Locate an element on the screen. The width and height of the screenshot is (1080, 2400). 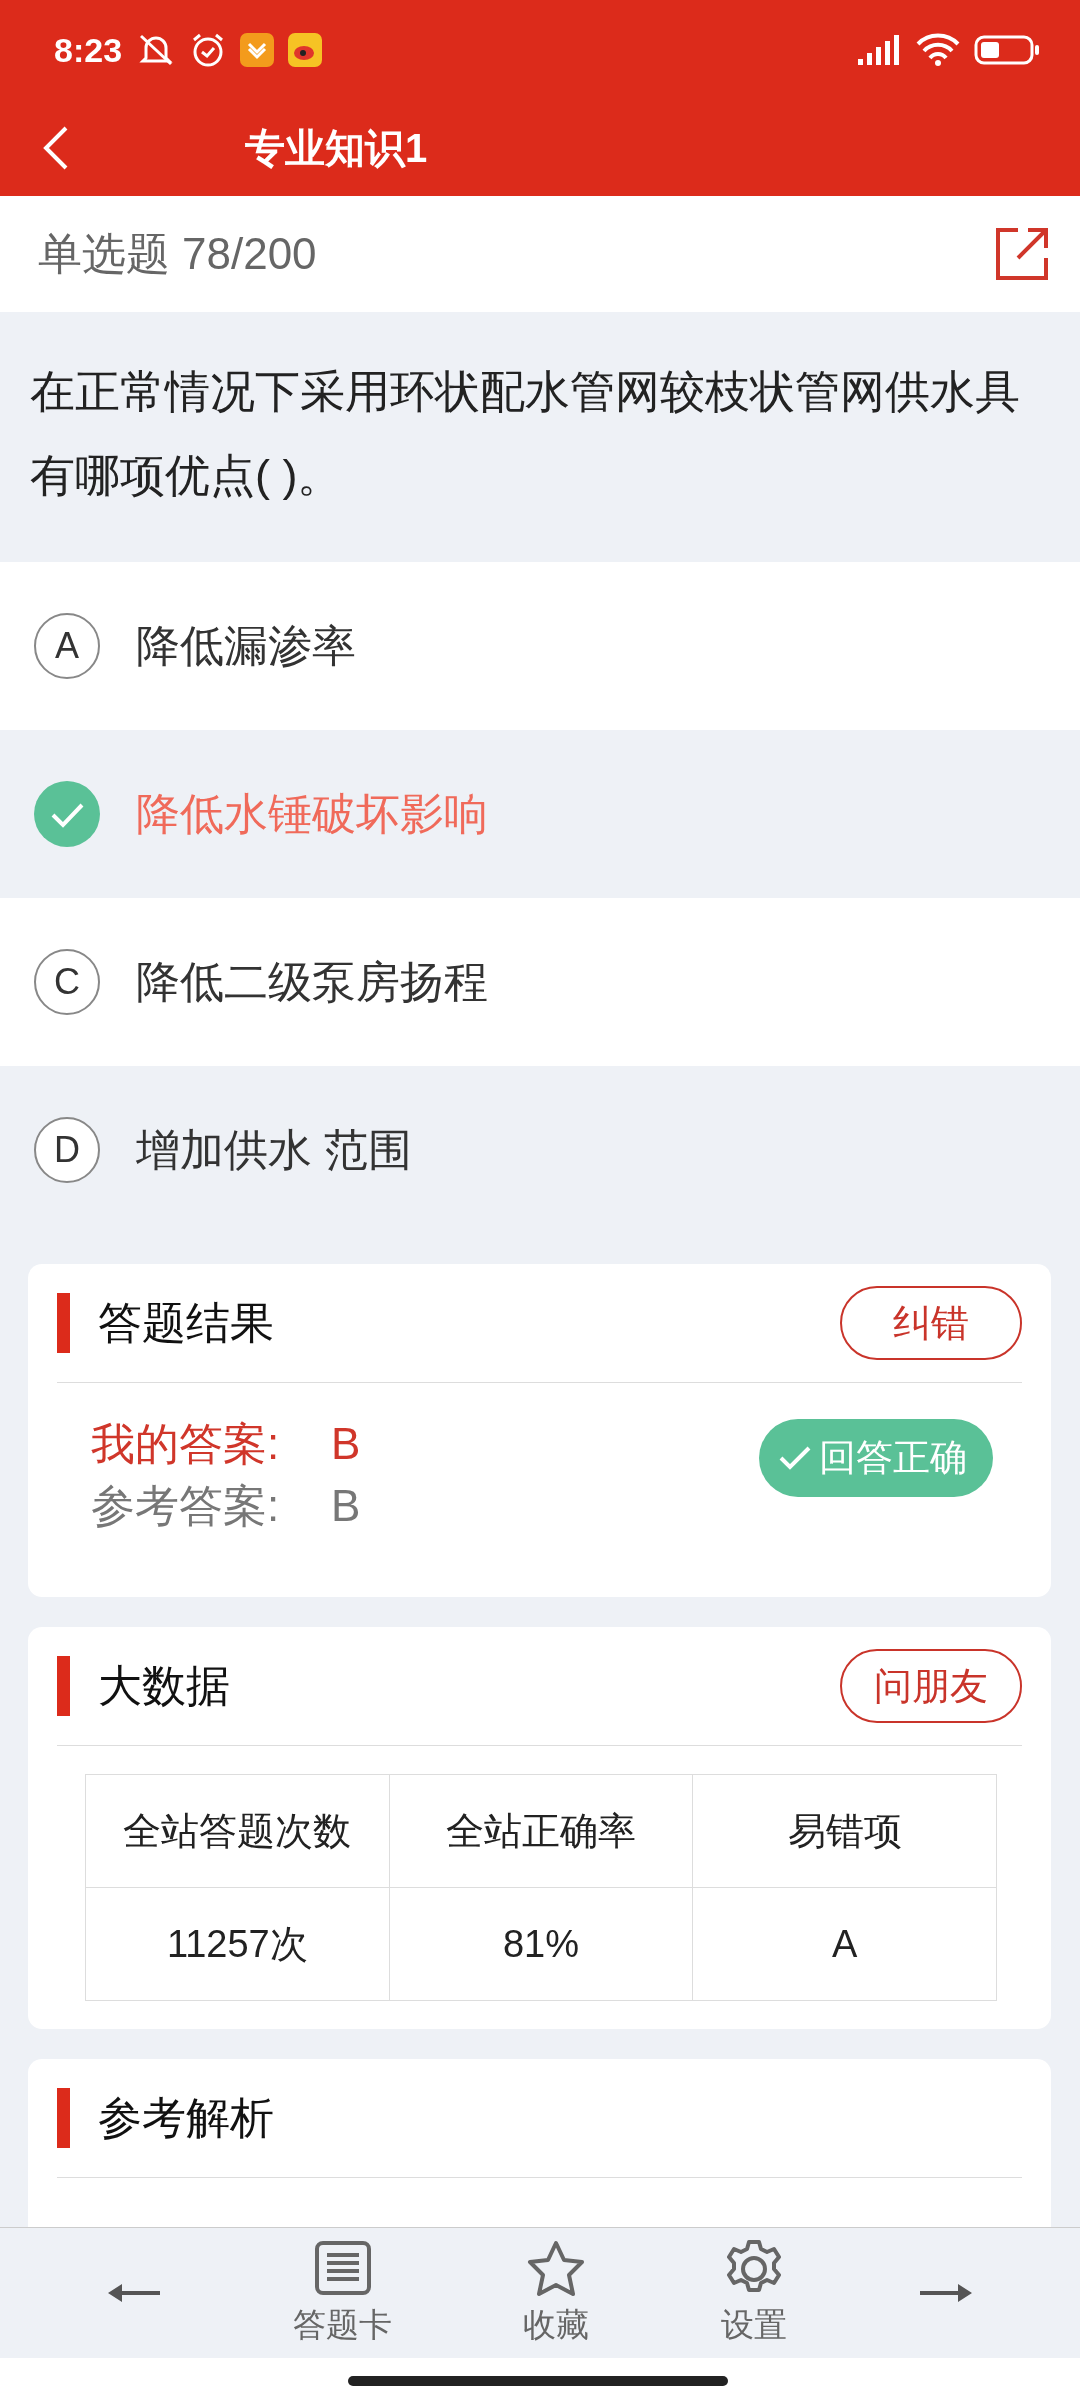
table-cell: 11257次 is located at coordinates (237, 1944).